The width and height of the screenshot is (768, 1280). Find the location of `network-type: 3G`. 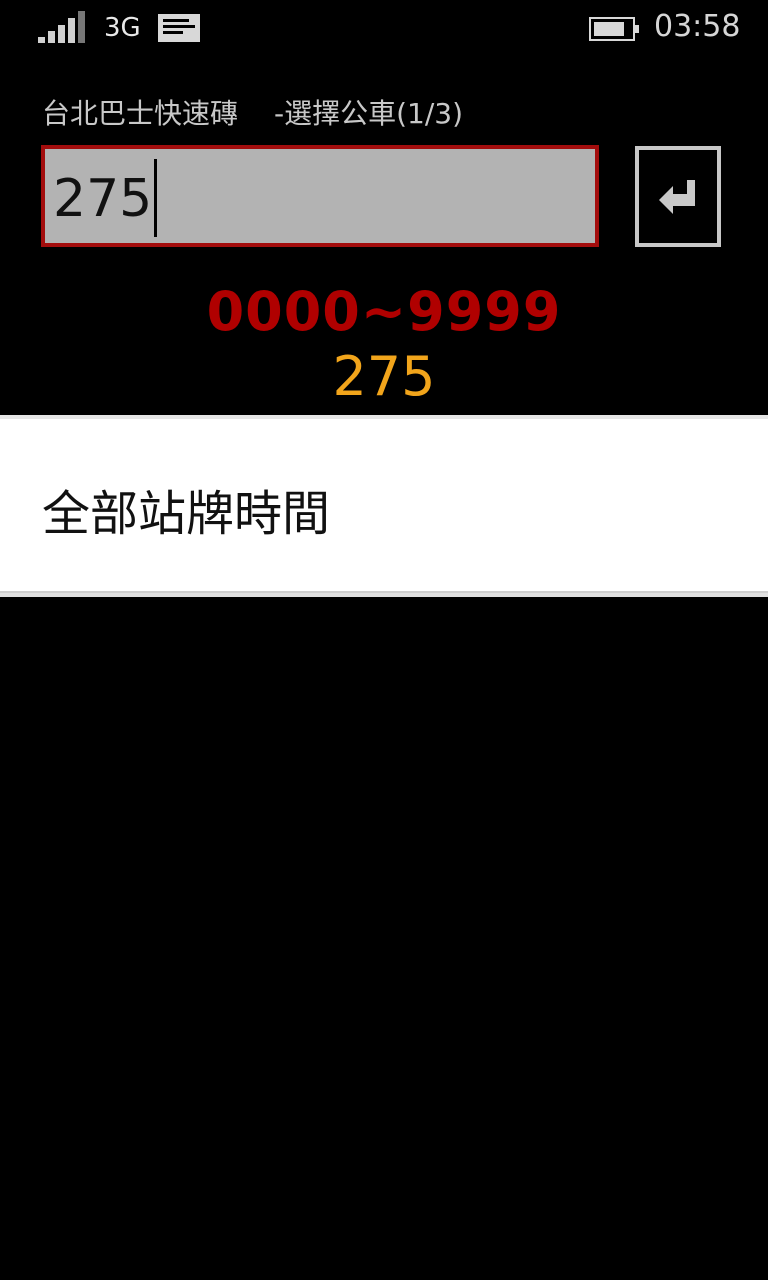

network-type: 3G is located at coordinates (122, 28).